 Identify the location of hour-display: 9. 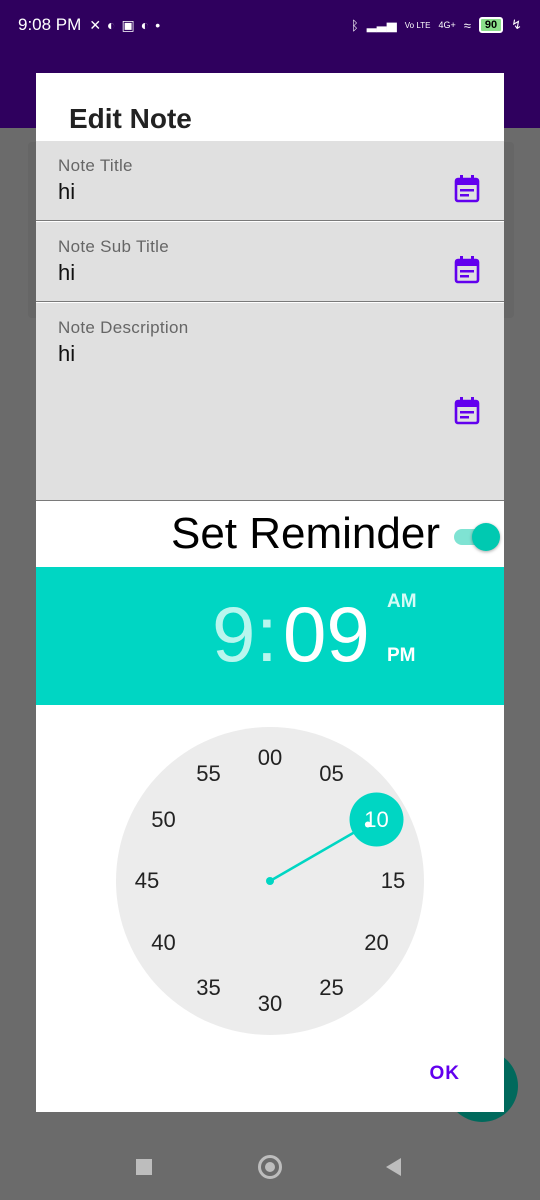
(233, 634).